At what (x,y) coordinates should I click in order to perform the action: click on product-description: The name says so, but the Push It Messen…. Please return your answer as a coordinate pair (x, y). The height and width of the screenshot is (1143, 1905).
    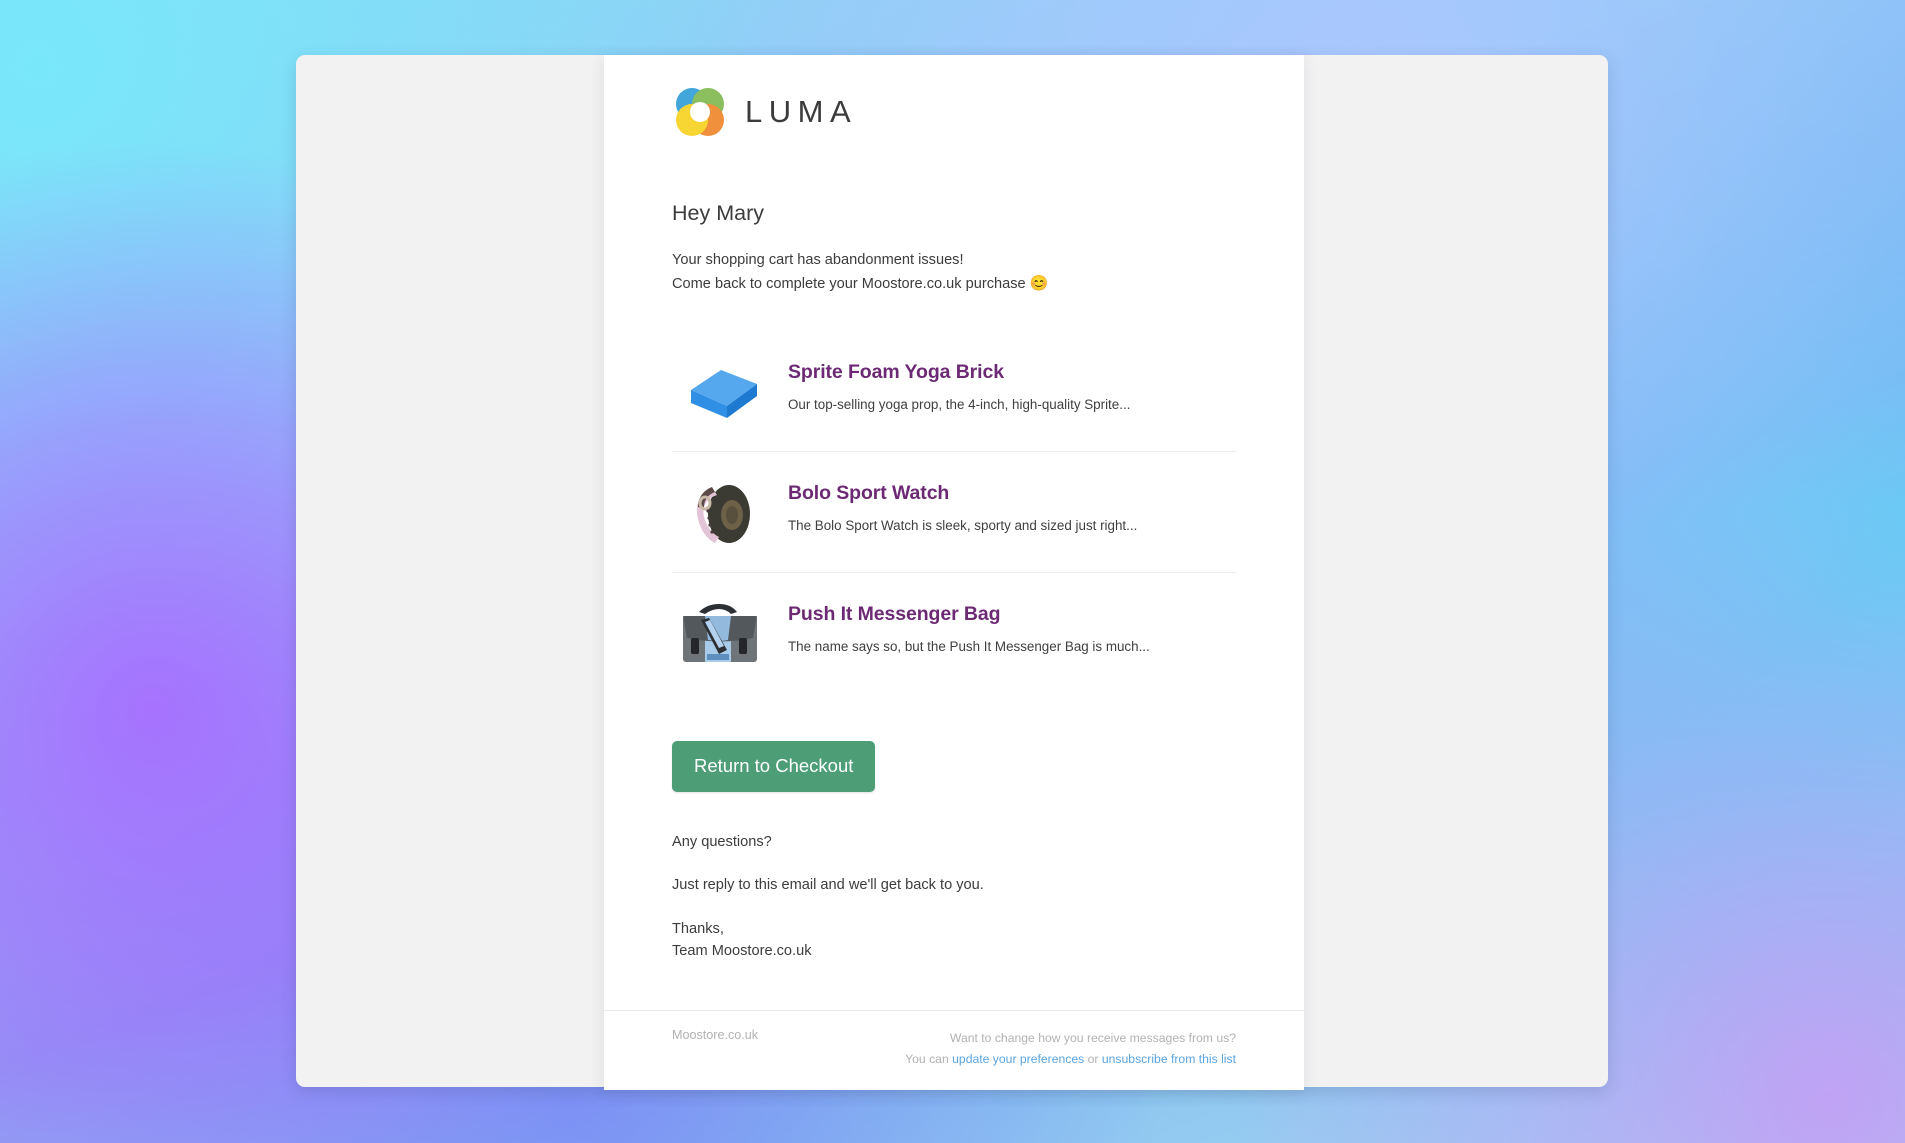
    Looking at the image, I should click on (969, 646).